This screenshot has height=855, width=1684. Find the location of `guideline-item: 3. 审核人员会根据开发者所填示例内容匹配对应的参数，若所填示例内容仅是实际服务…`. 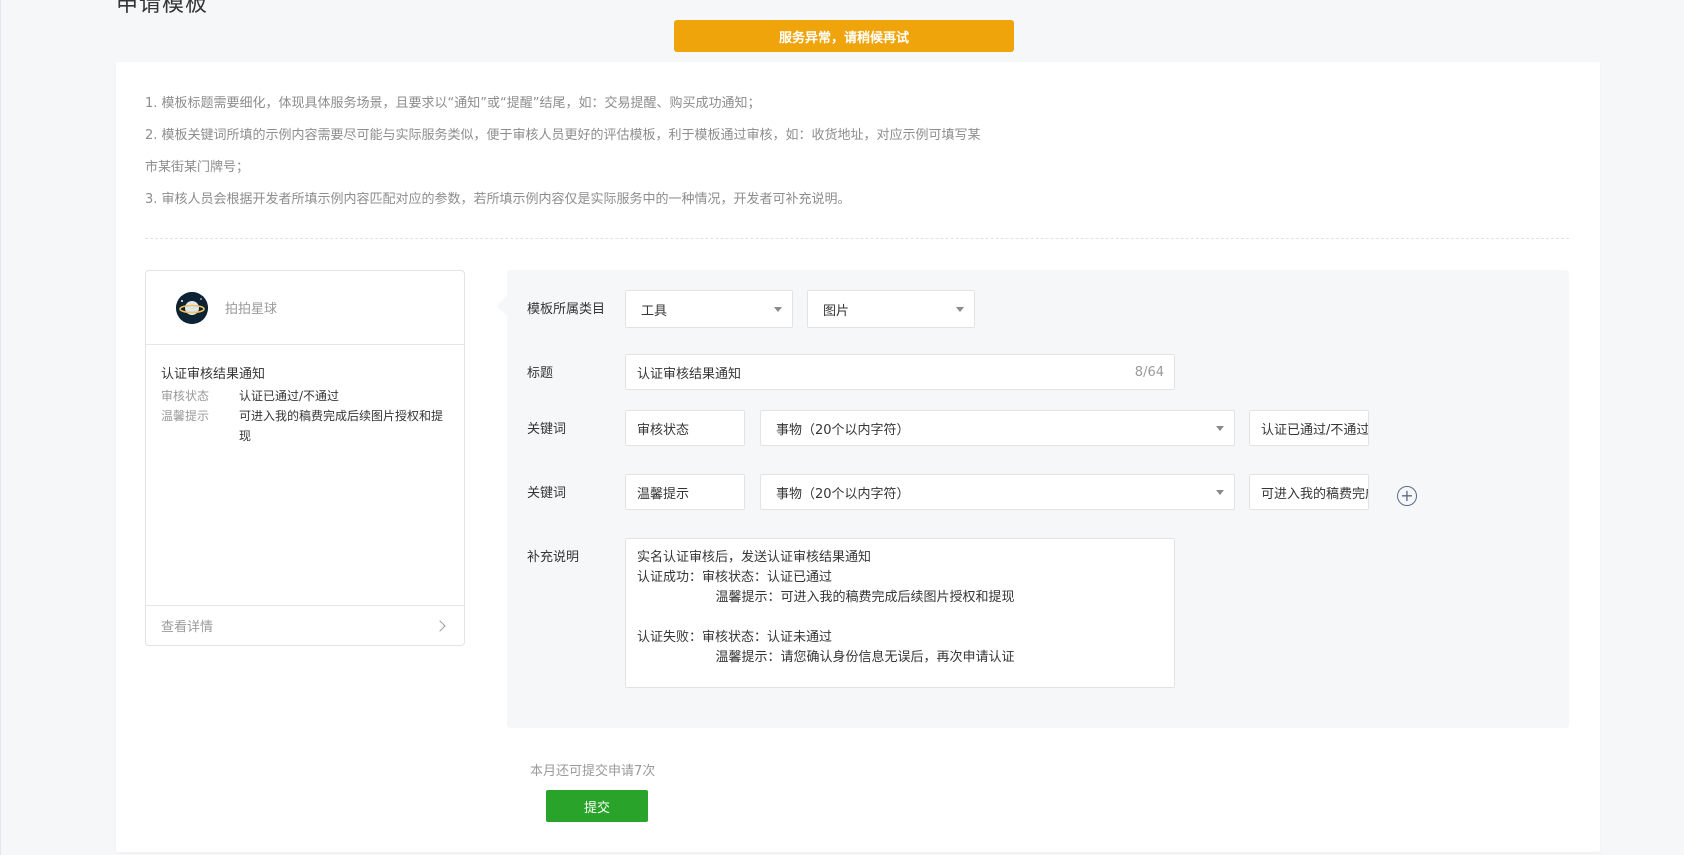

guideline-item: 3. 审核人员会根据开发者所填示例内容匹配对应的参数，若所填示例内容仅是实际服务… is located at coordinates (498, 199).